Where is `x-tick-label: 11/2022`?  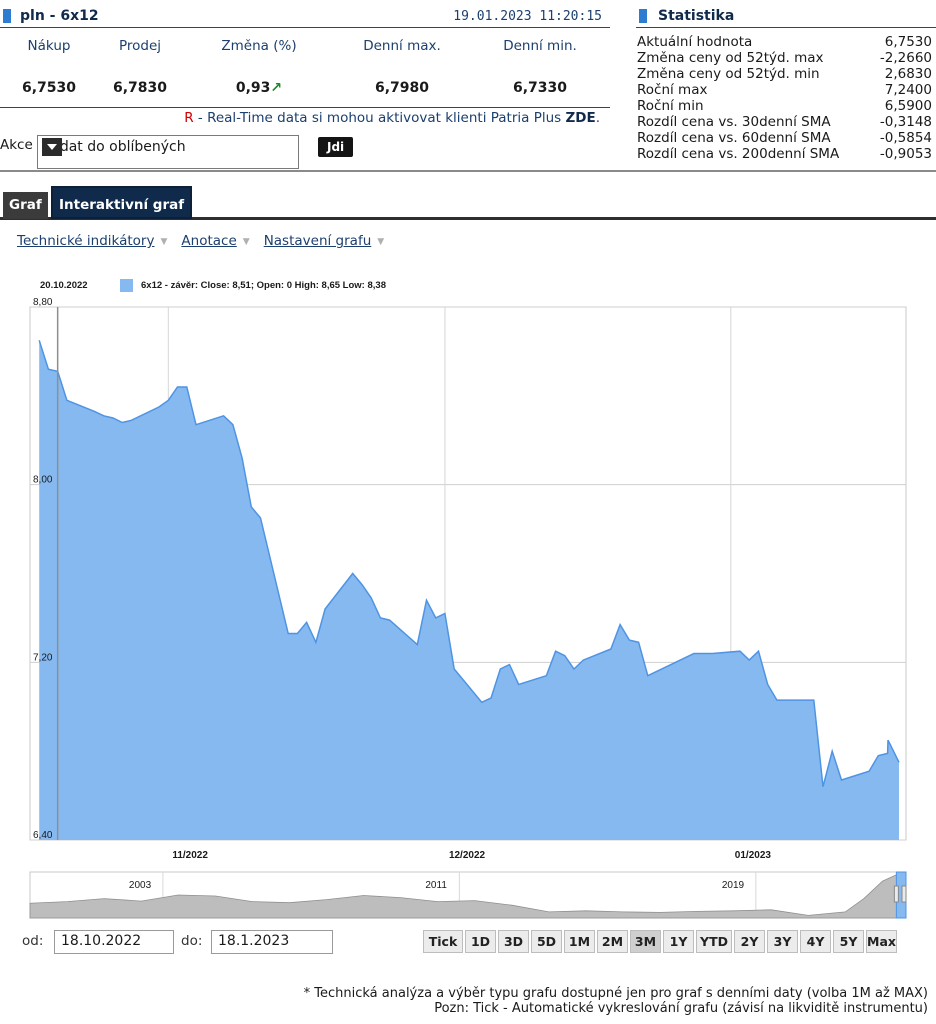 x-tick-label: 11/2022 is located at coordinates (190, 855).